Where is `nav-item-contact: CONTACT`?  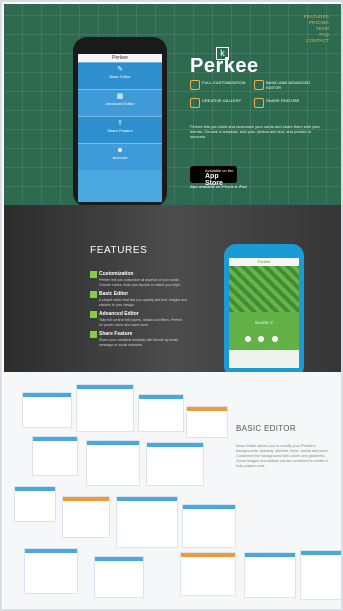
nav-item-contact: CONTACT is located at coordinates (316, 41).